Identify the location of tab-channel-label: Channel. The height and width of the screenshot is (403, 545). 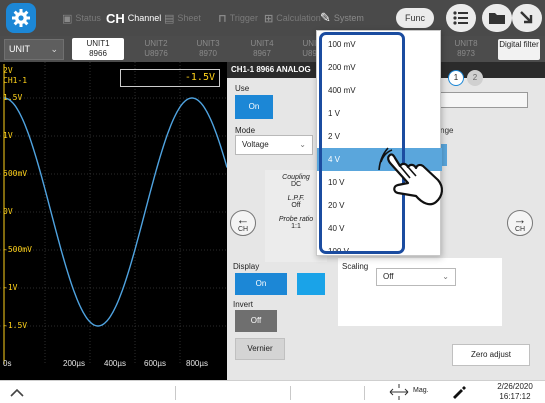
(144, 18).